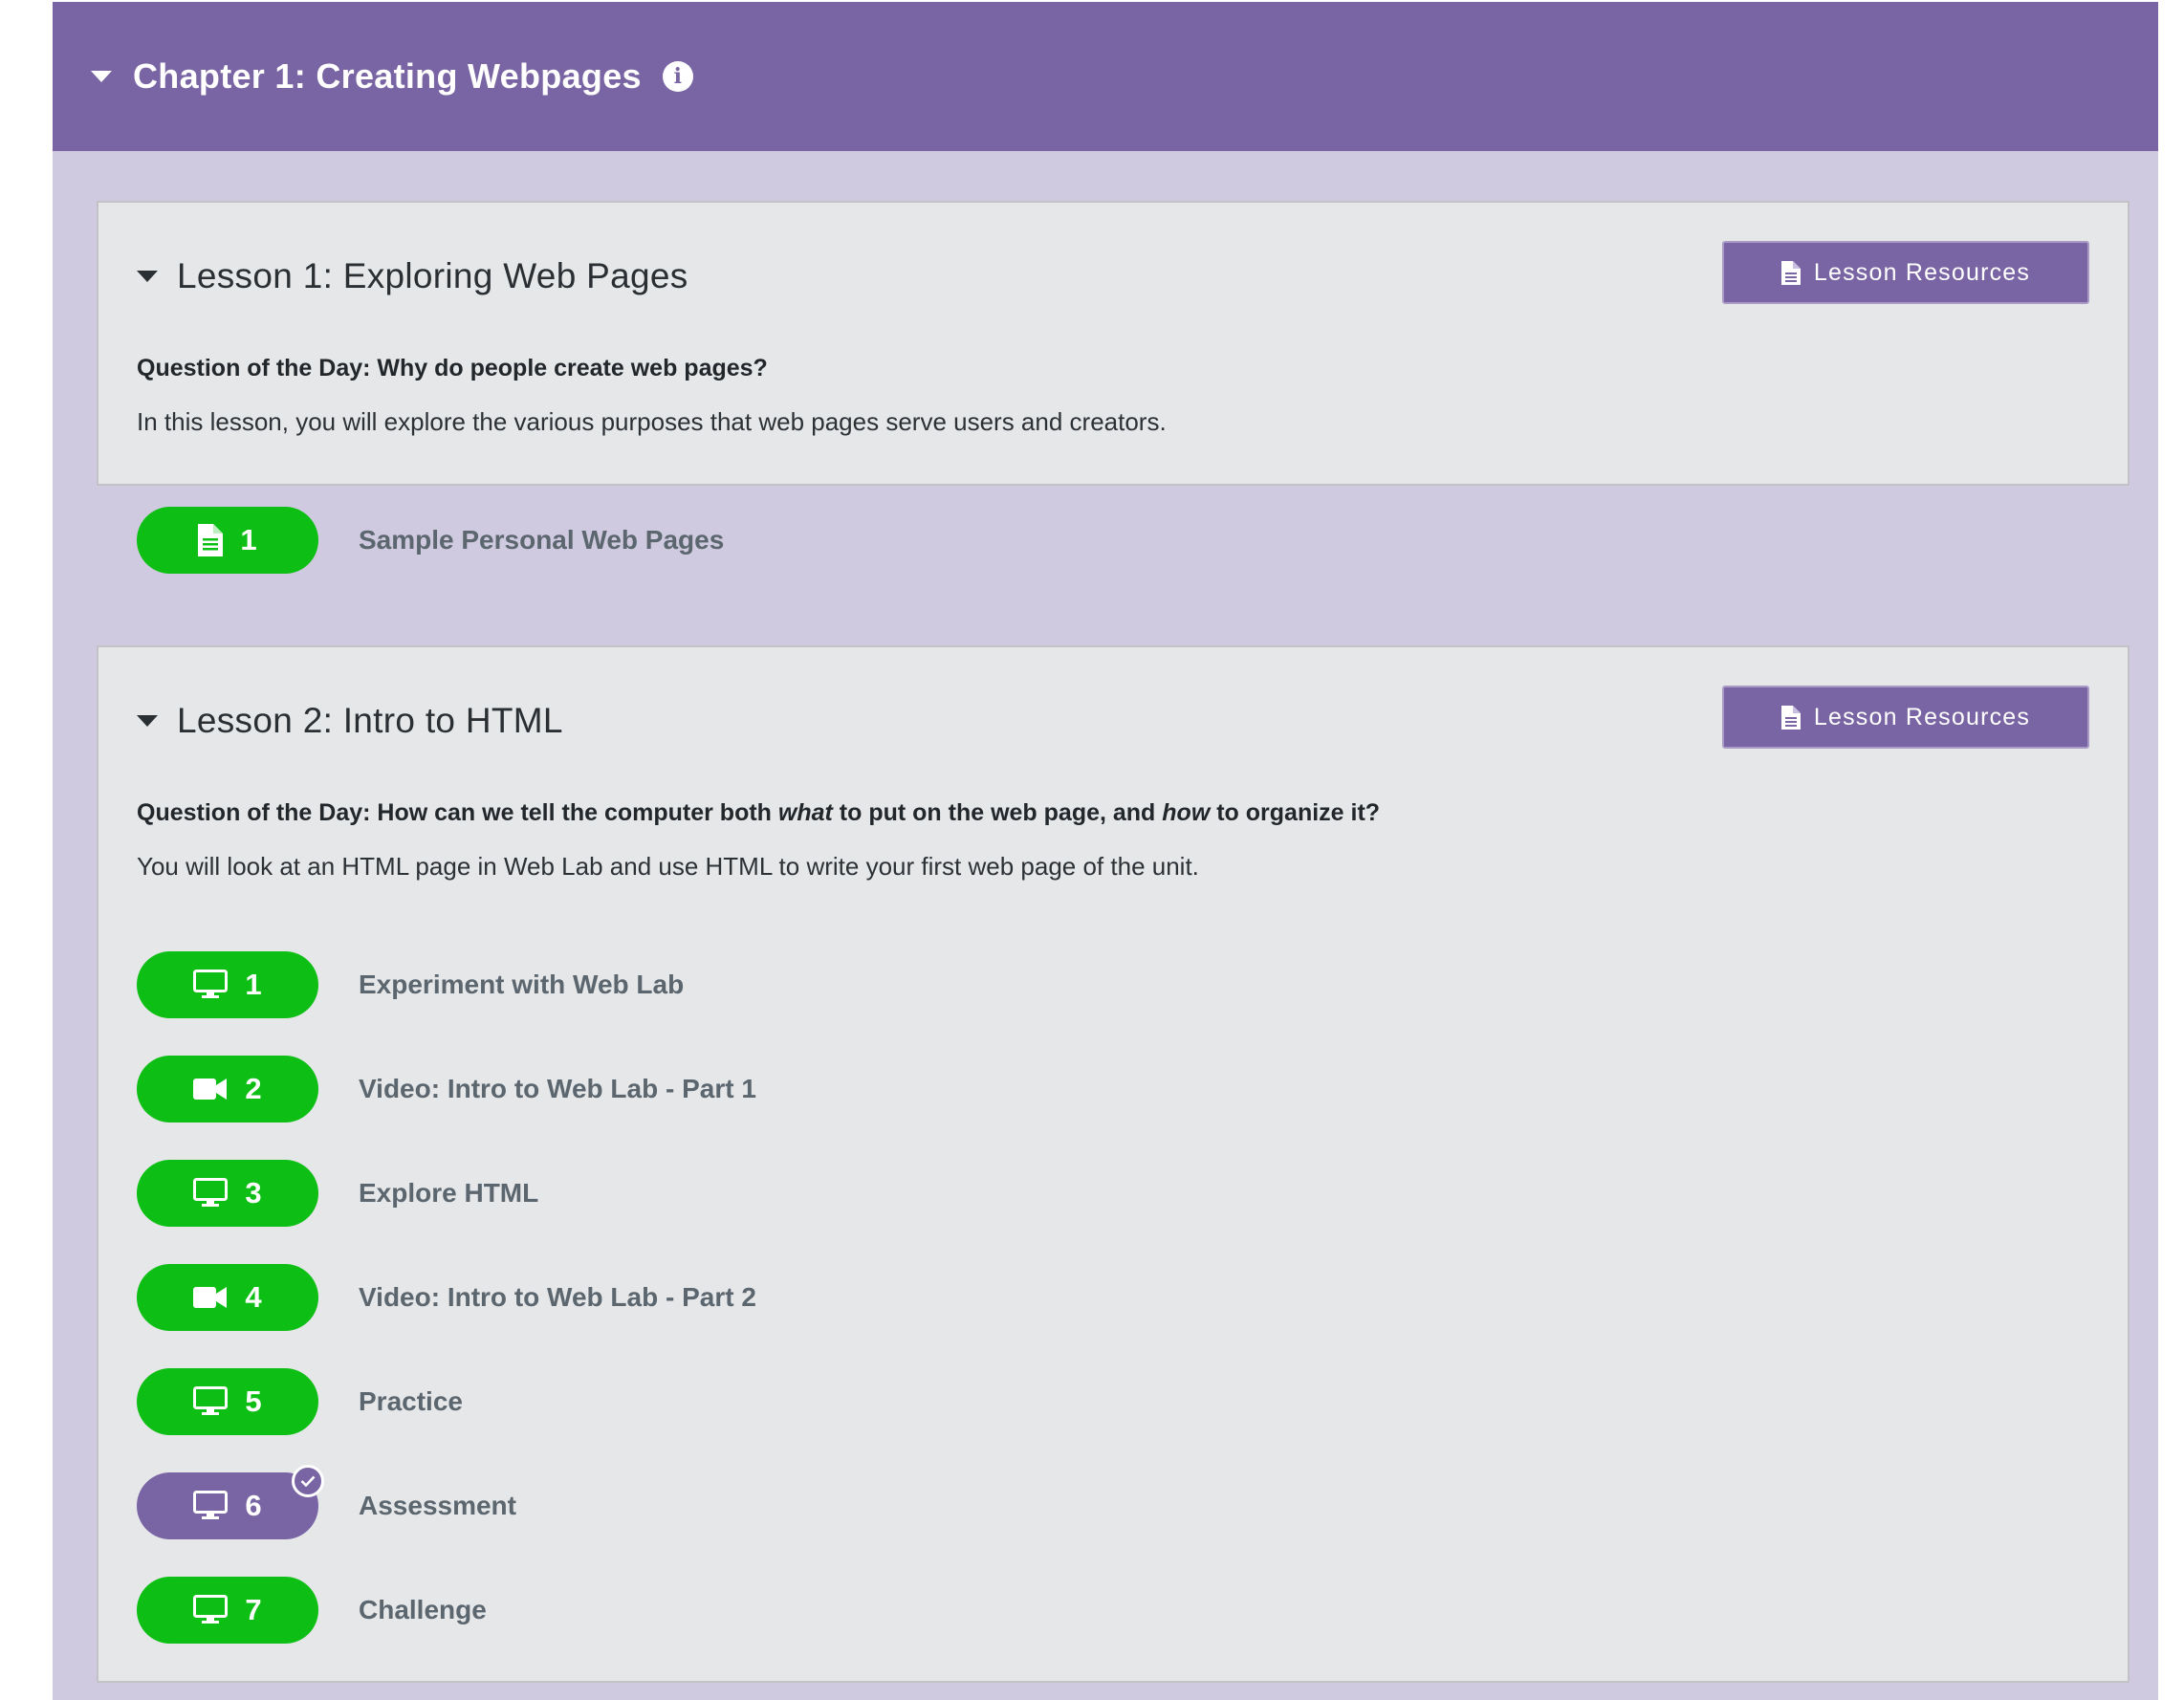 The image size is (2184, 1700). Describe the element at coordinates (805, 812) in the screenshot. I see `question-emphasis: what` at that location.